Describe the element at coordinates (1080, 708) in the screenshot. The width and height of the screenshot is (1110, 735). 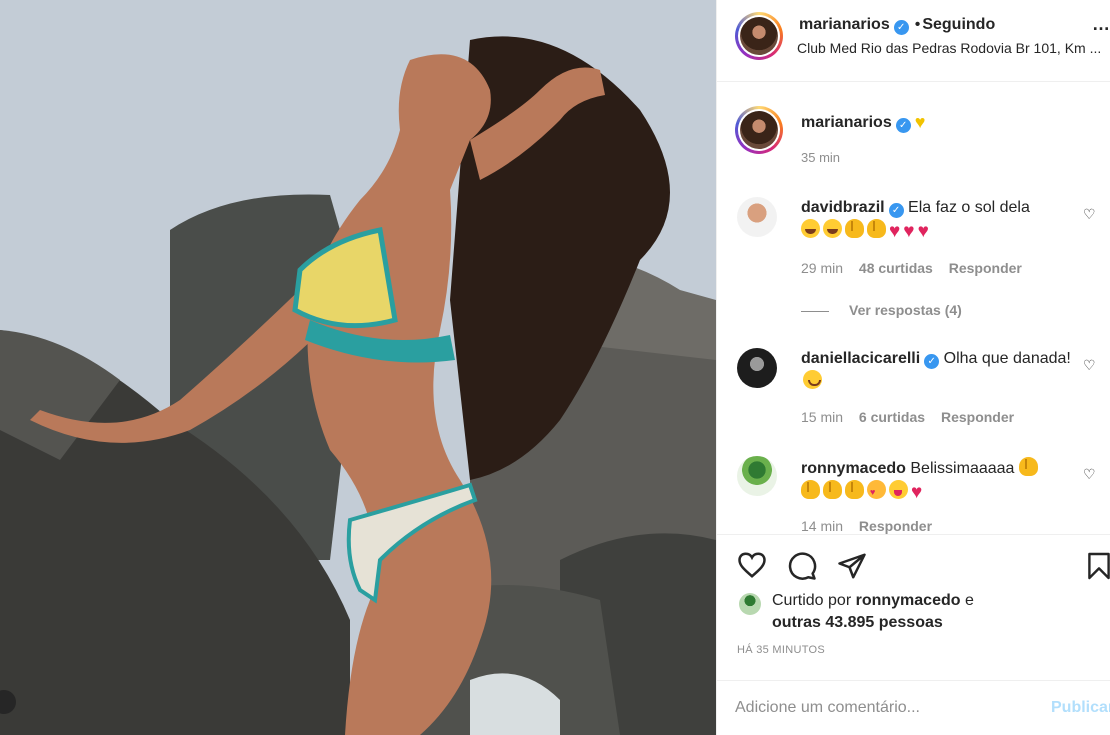
I see `publish-button: Publicar` at that location.